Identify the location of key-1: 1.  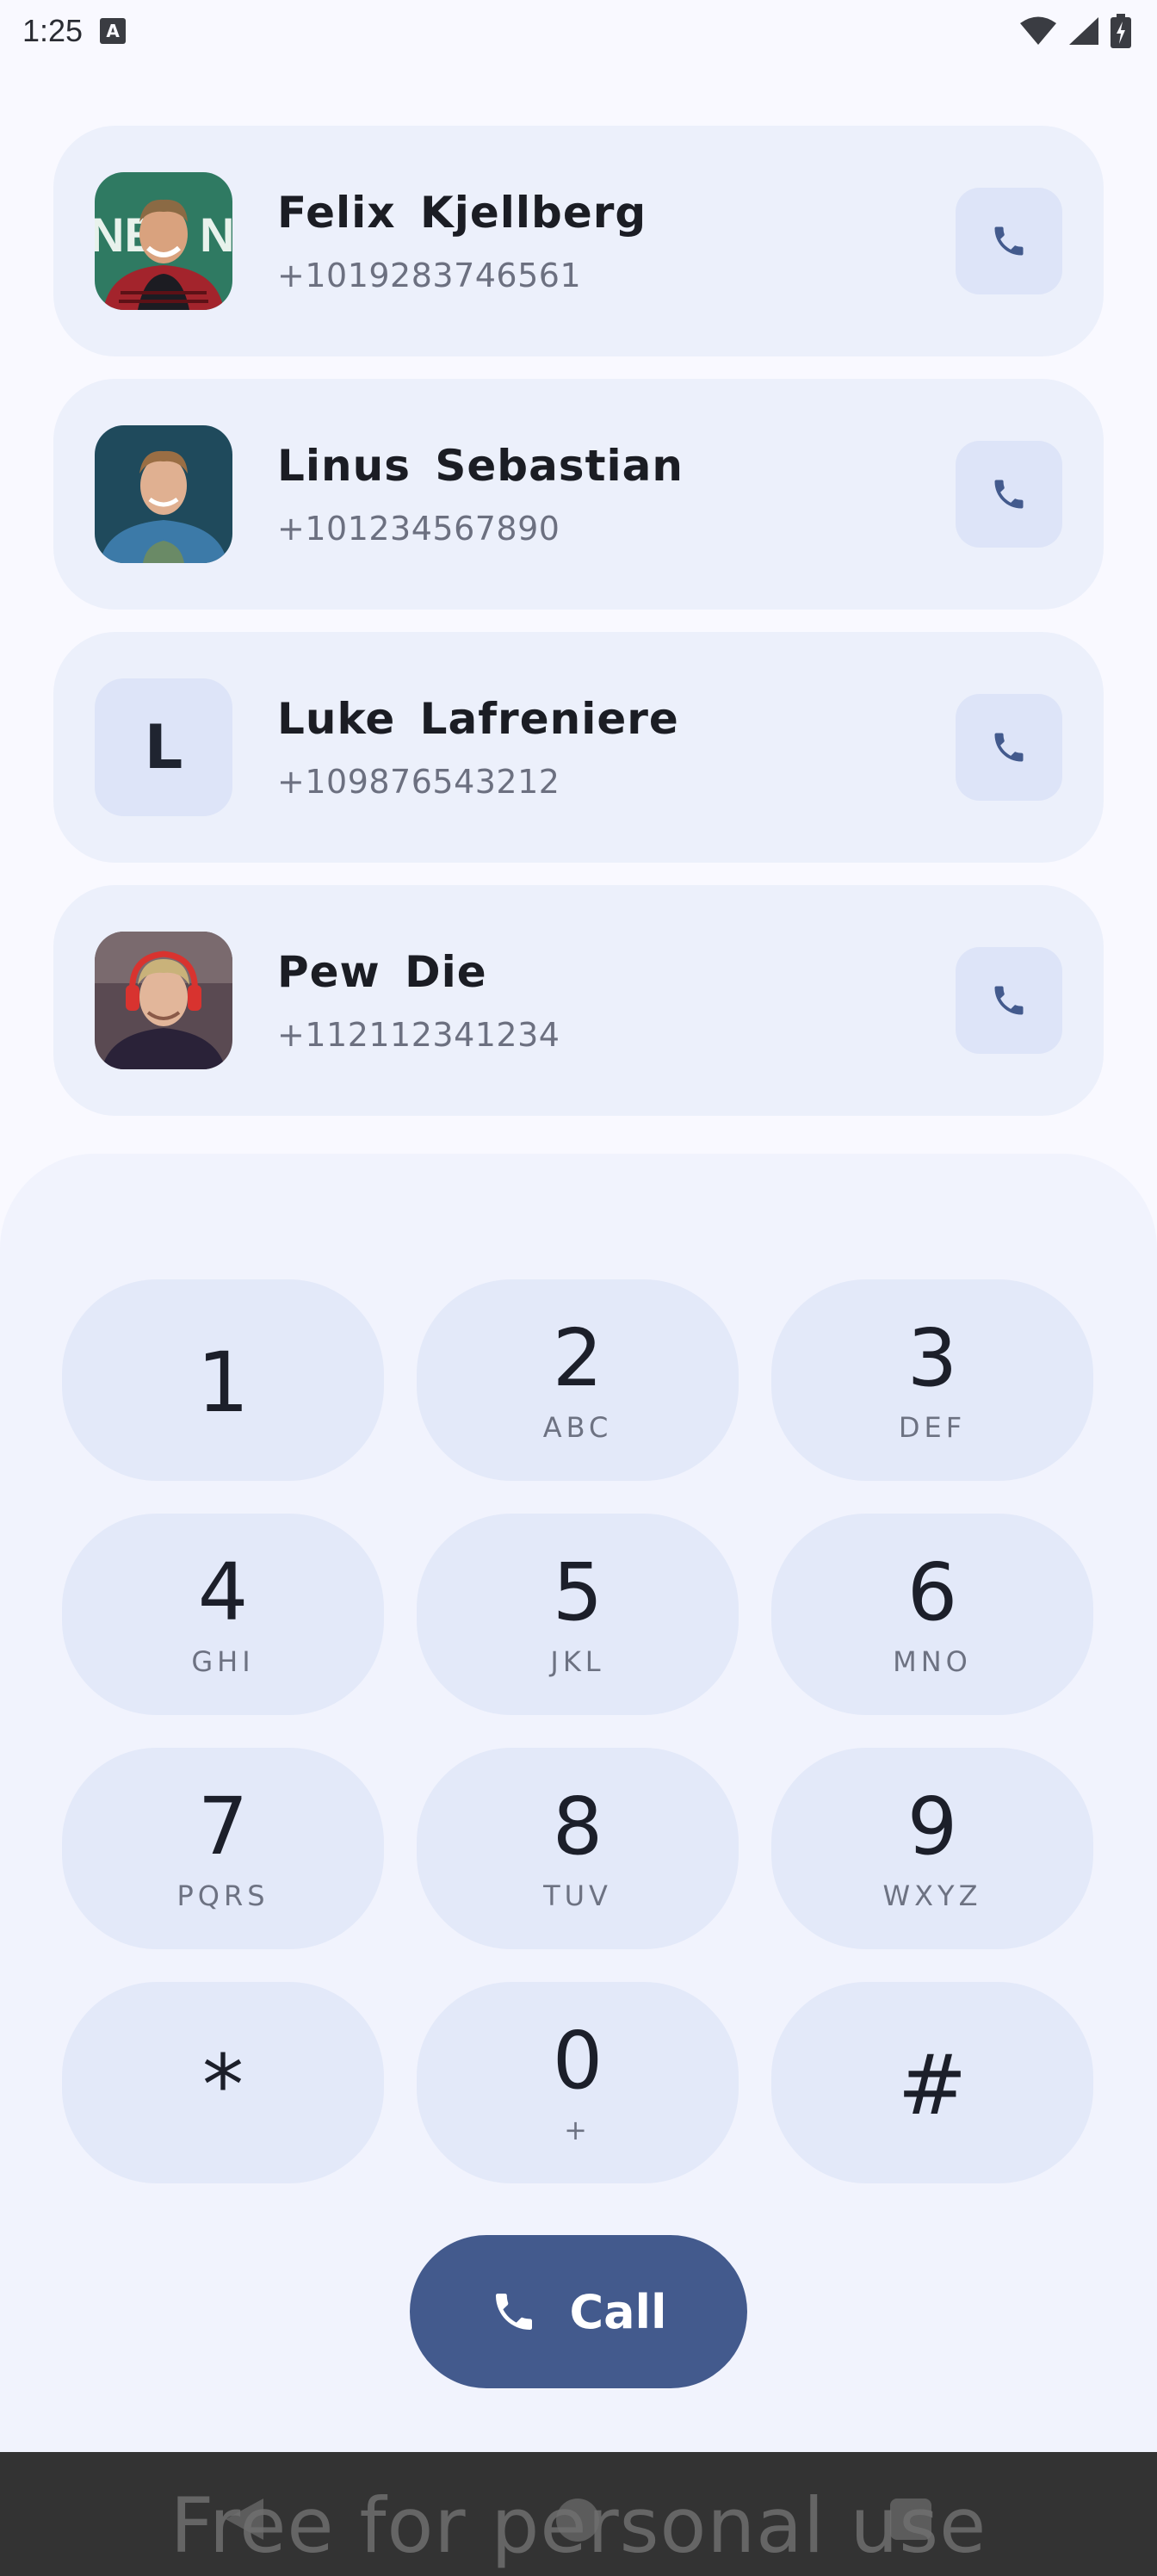
(223, 1380).